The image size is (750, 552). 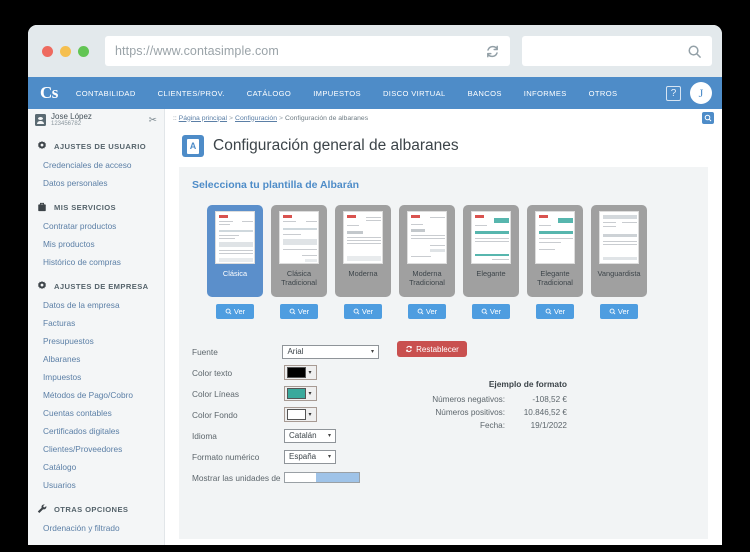 What do you see at coordinates (555, 278) in the screenshot?
I see `template-card-label: Elegante Tradicional` at bounding box center [555, 278].